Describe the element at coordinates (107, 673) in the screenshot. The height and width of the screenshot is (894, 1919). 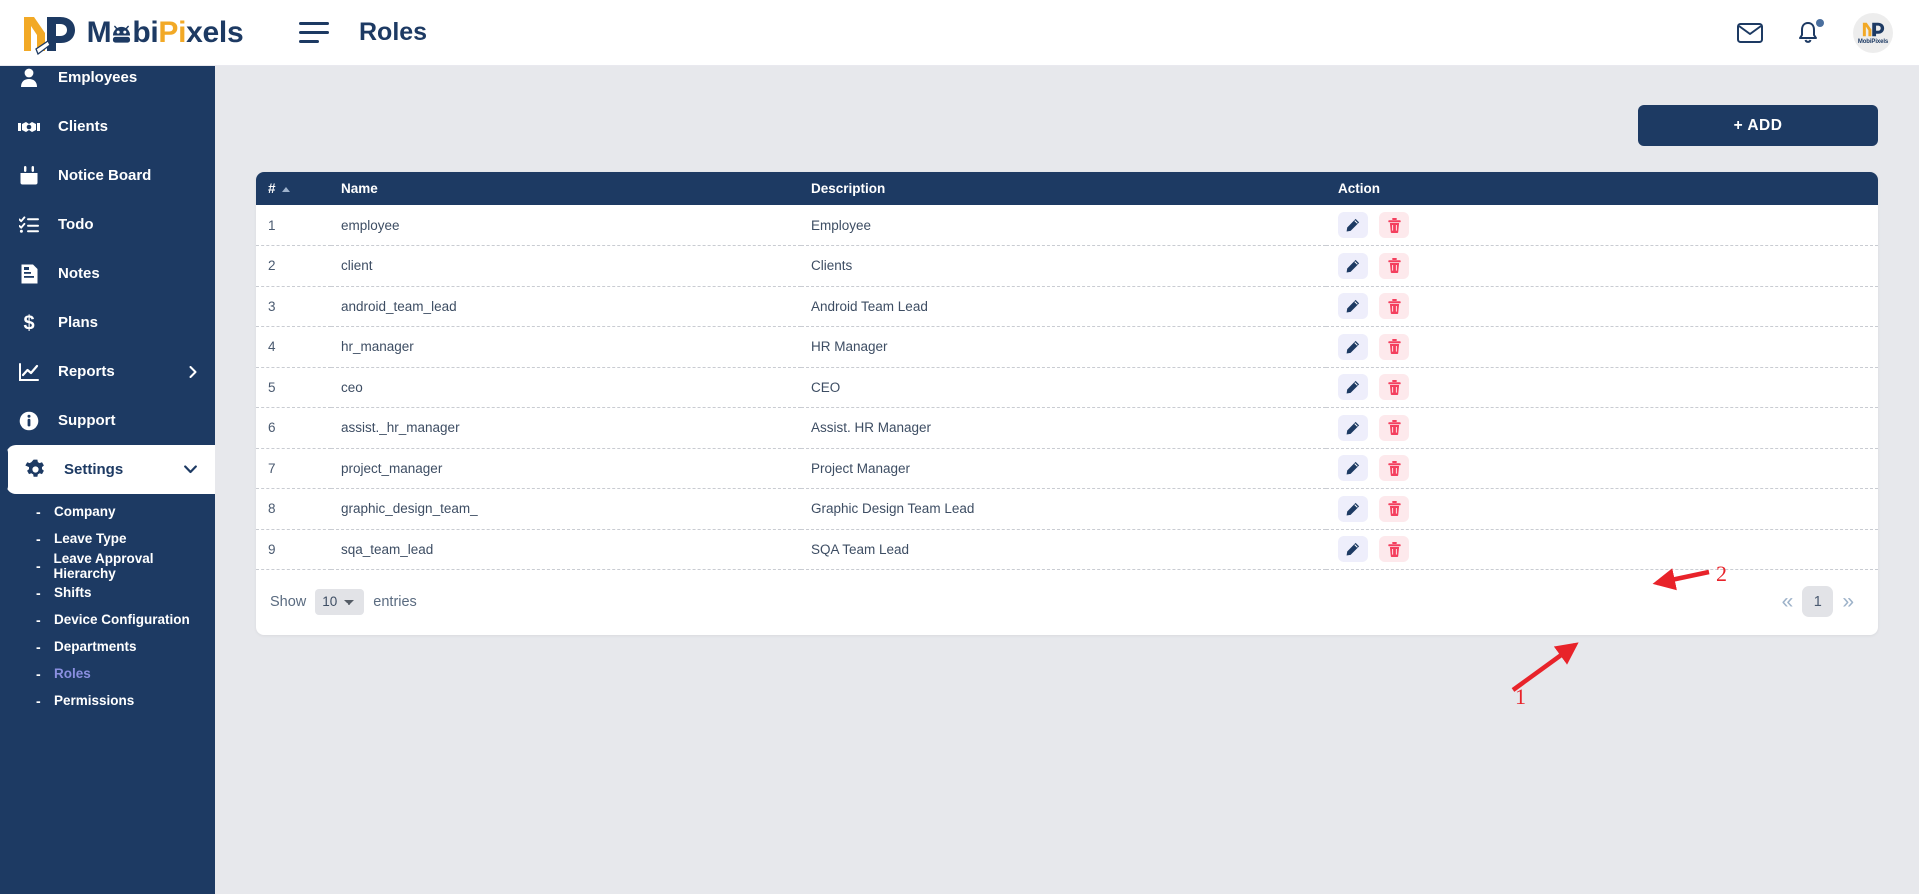
I see `submenu-item-roles: - Roles` at that location.